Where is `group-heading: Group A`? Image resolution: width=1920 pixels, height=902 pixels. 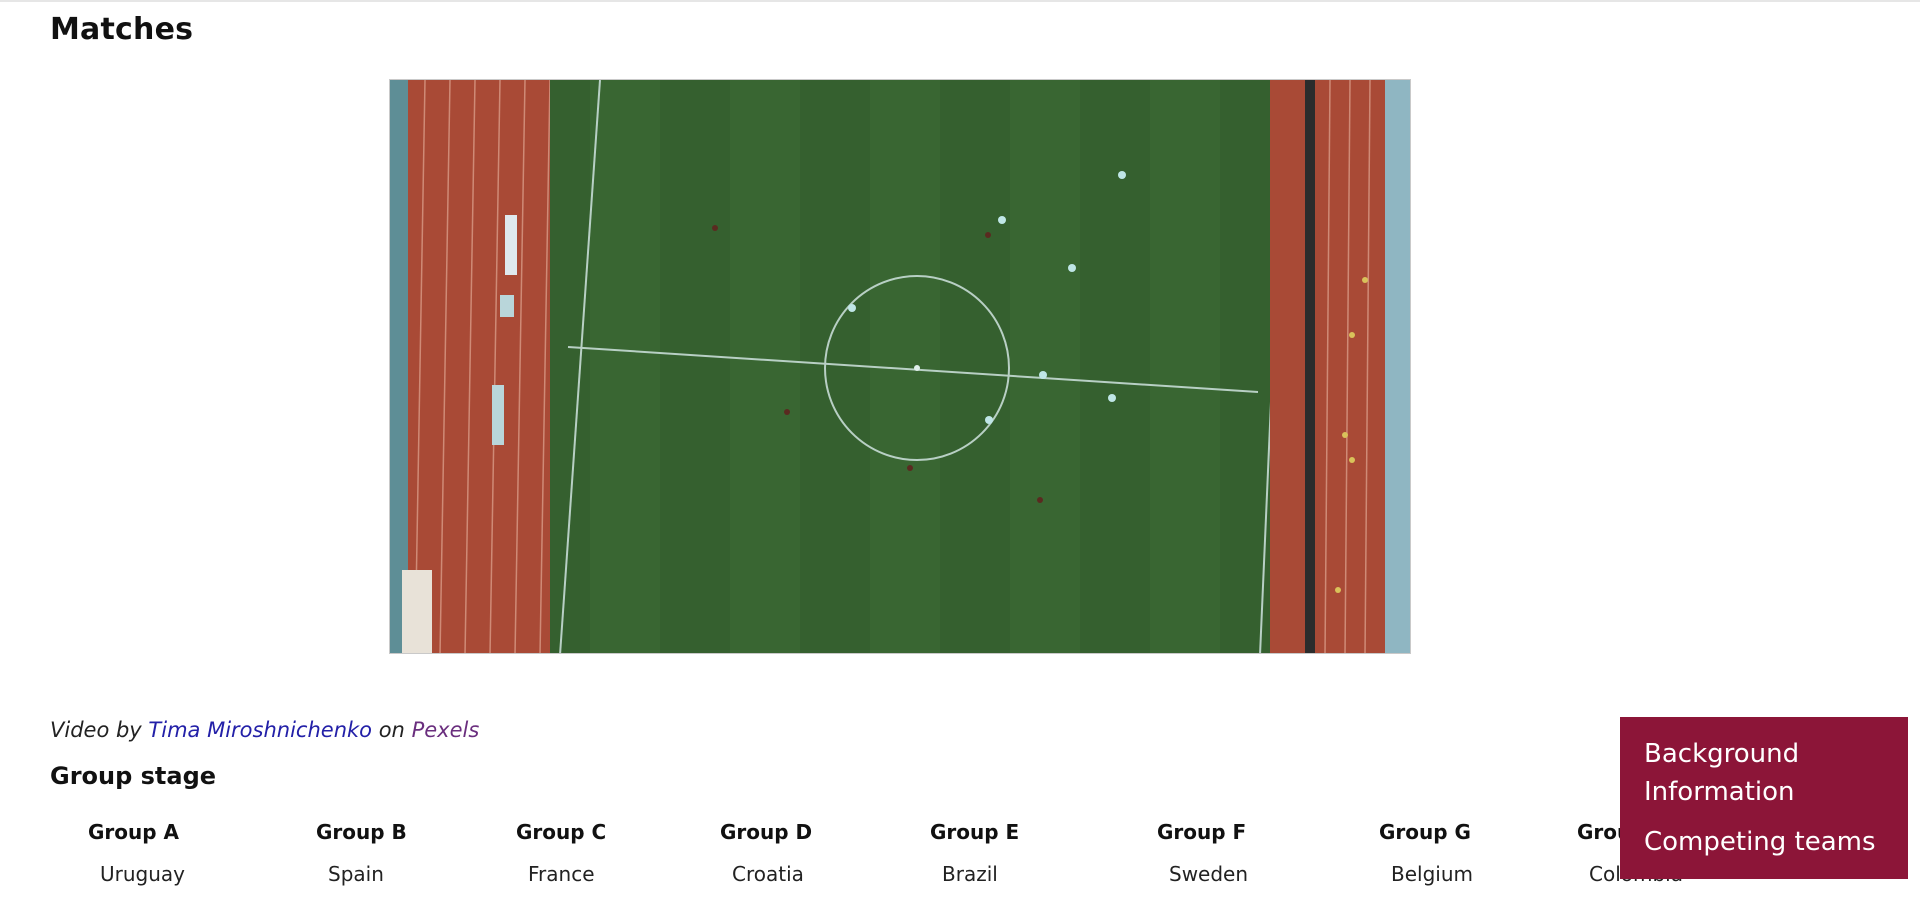 group-heading: Group A is located at coordinates (134, 832).